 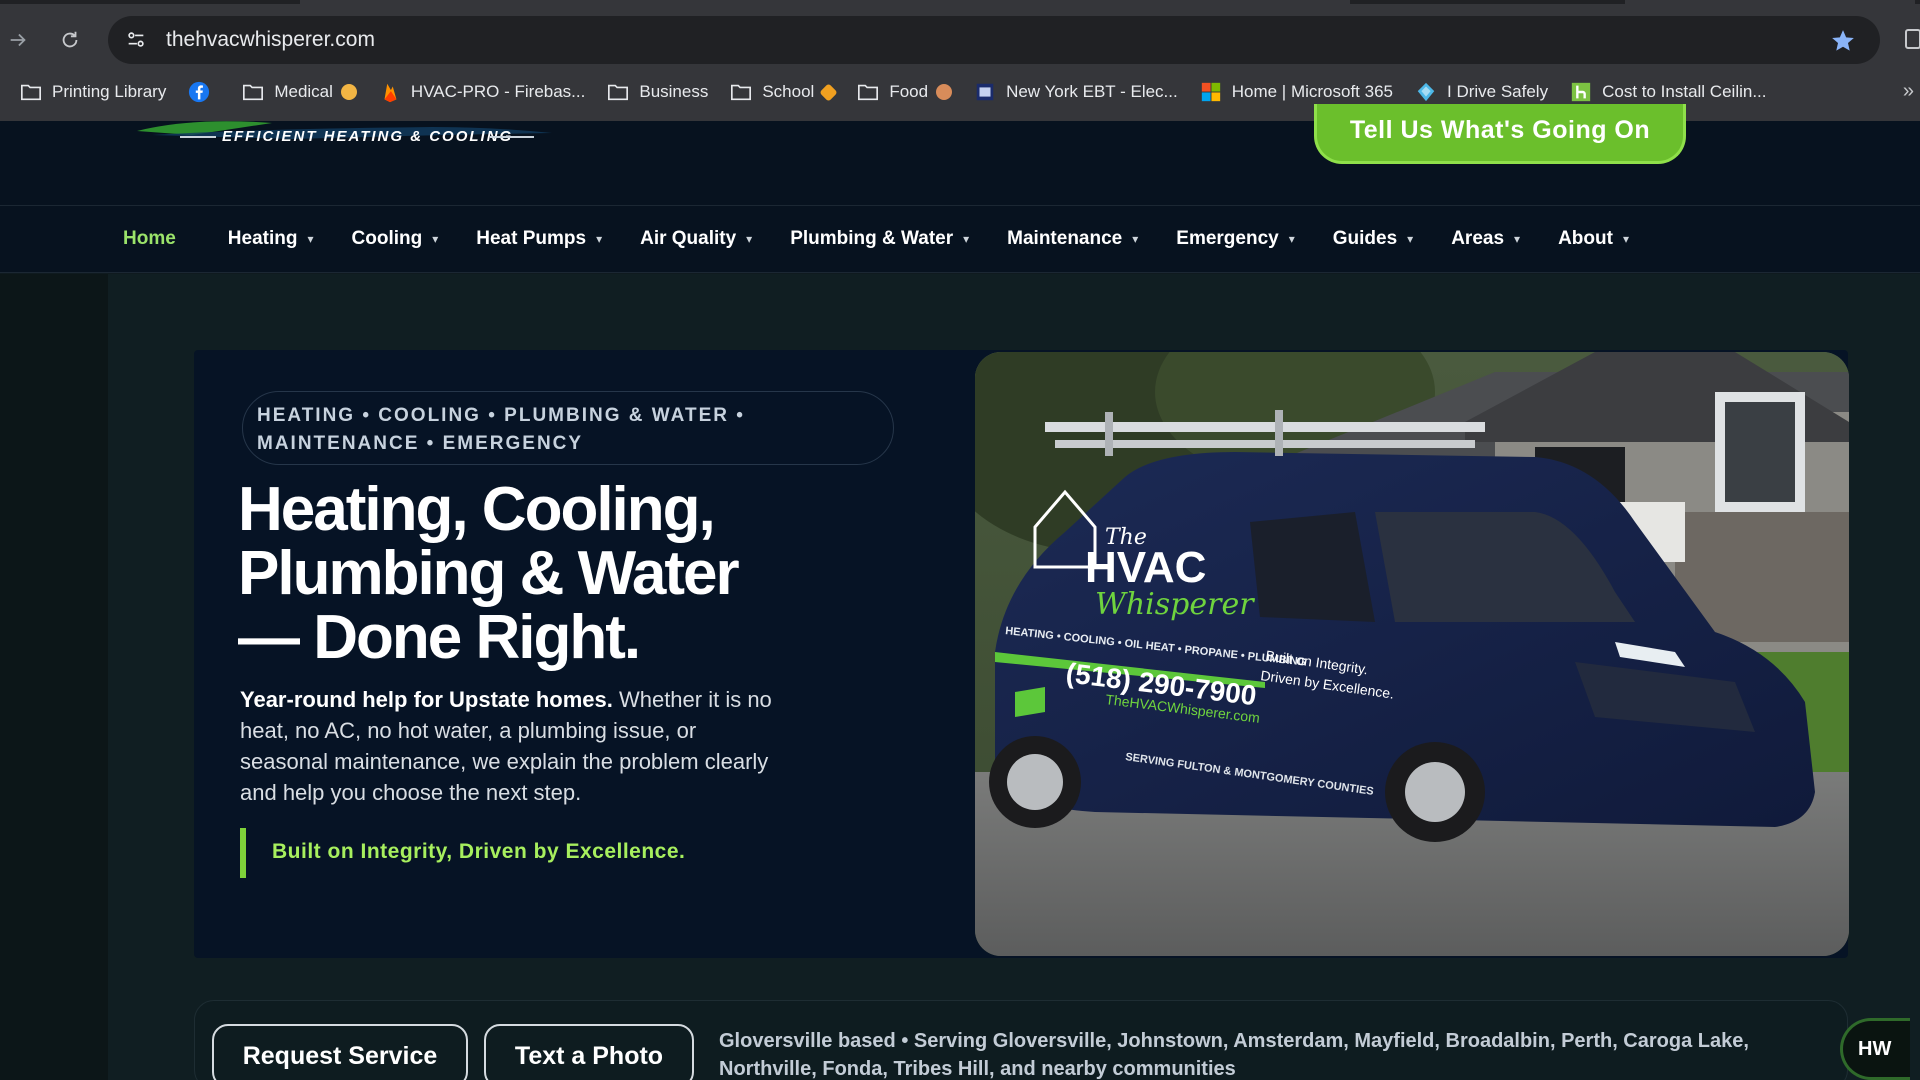 I want to click on address-bar: thehvacwhisperer.com, so click(x=994, y=40).